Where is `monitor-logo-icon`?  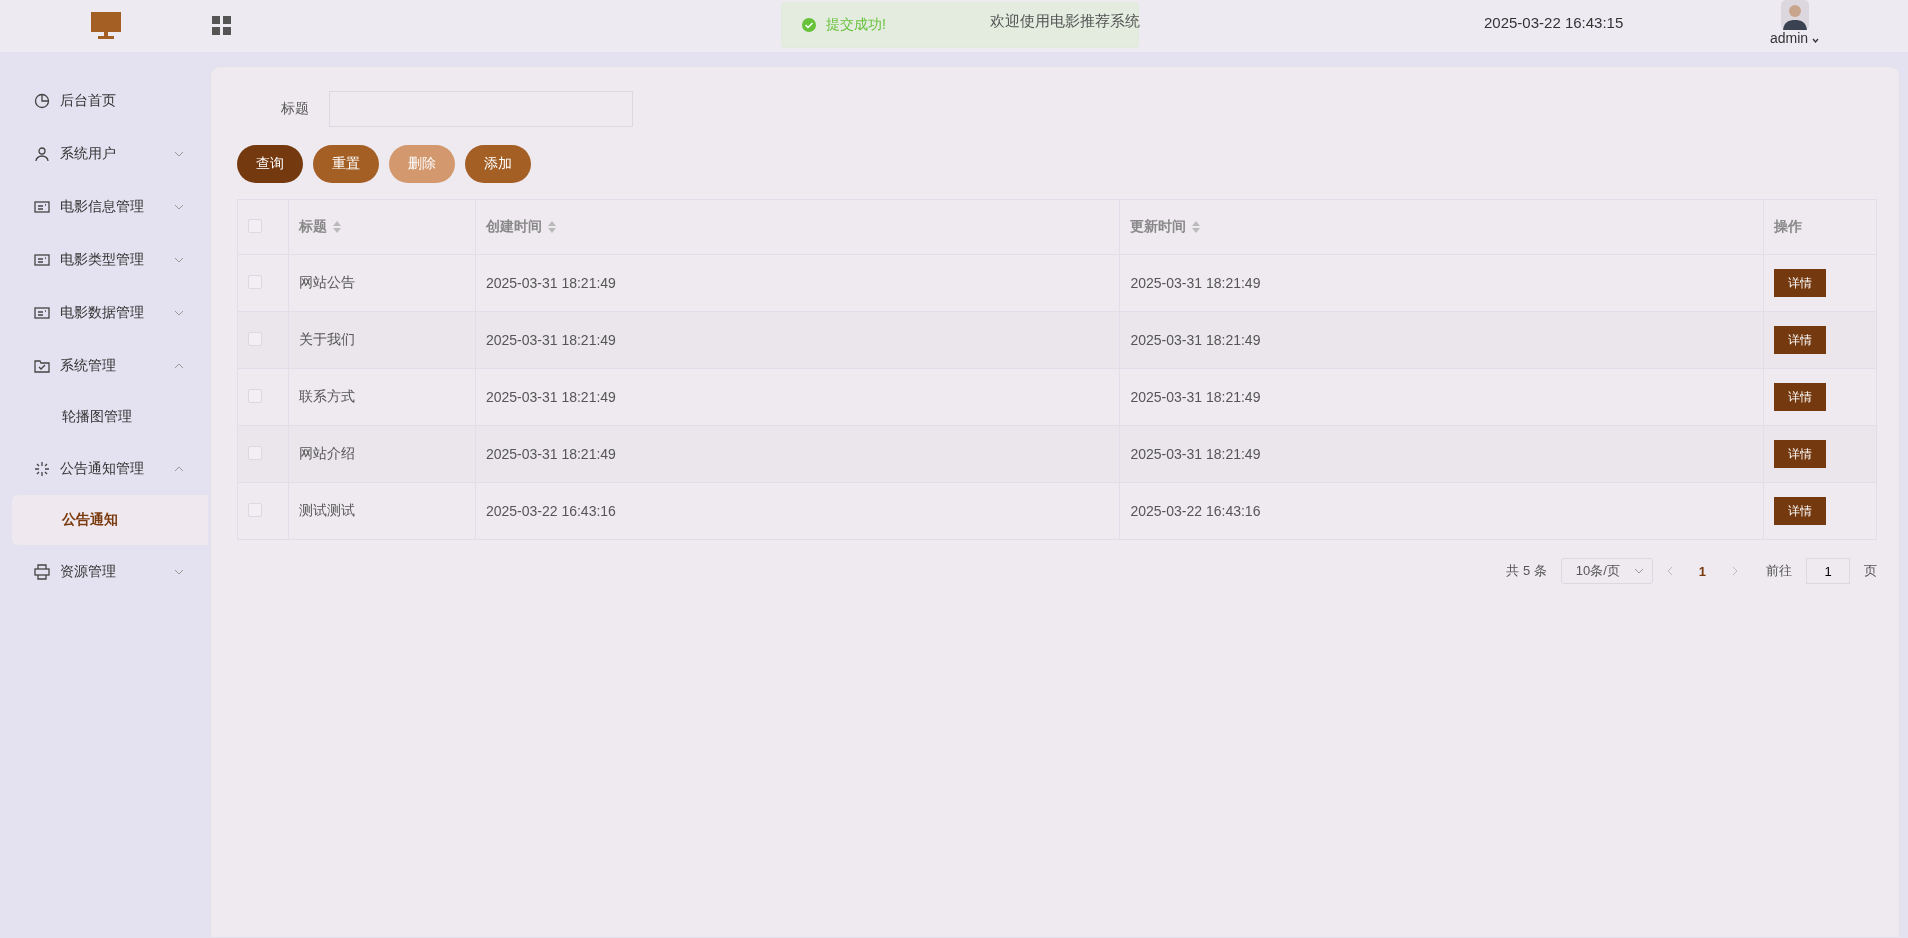
monitor-logo-icon is located at coordinates (106, 26).